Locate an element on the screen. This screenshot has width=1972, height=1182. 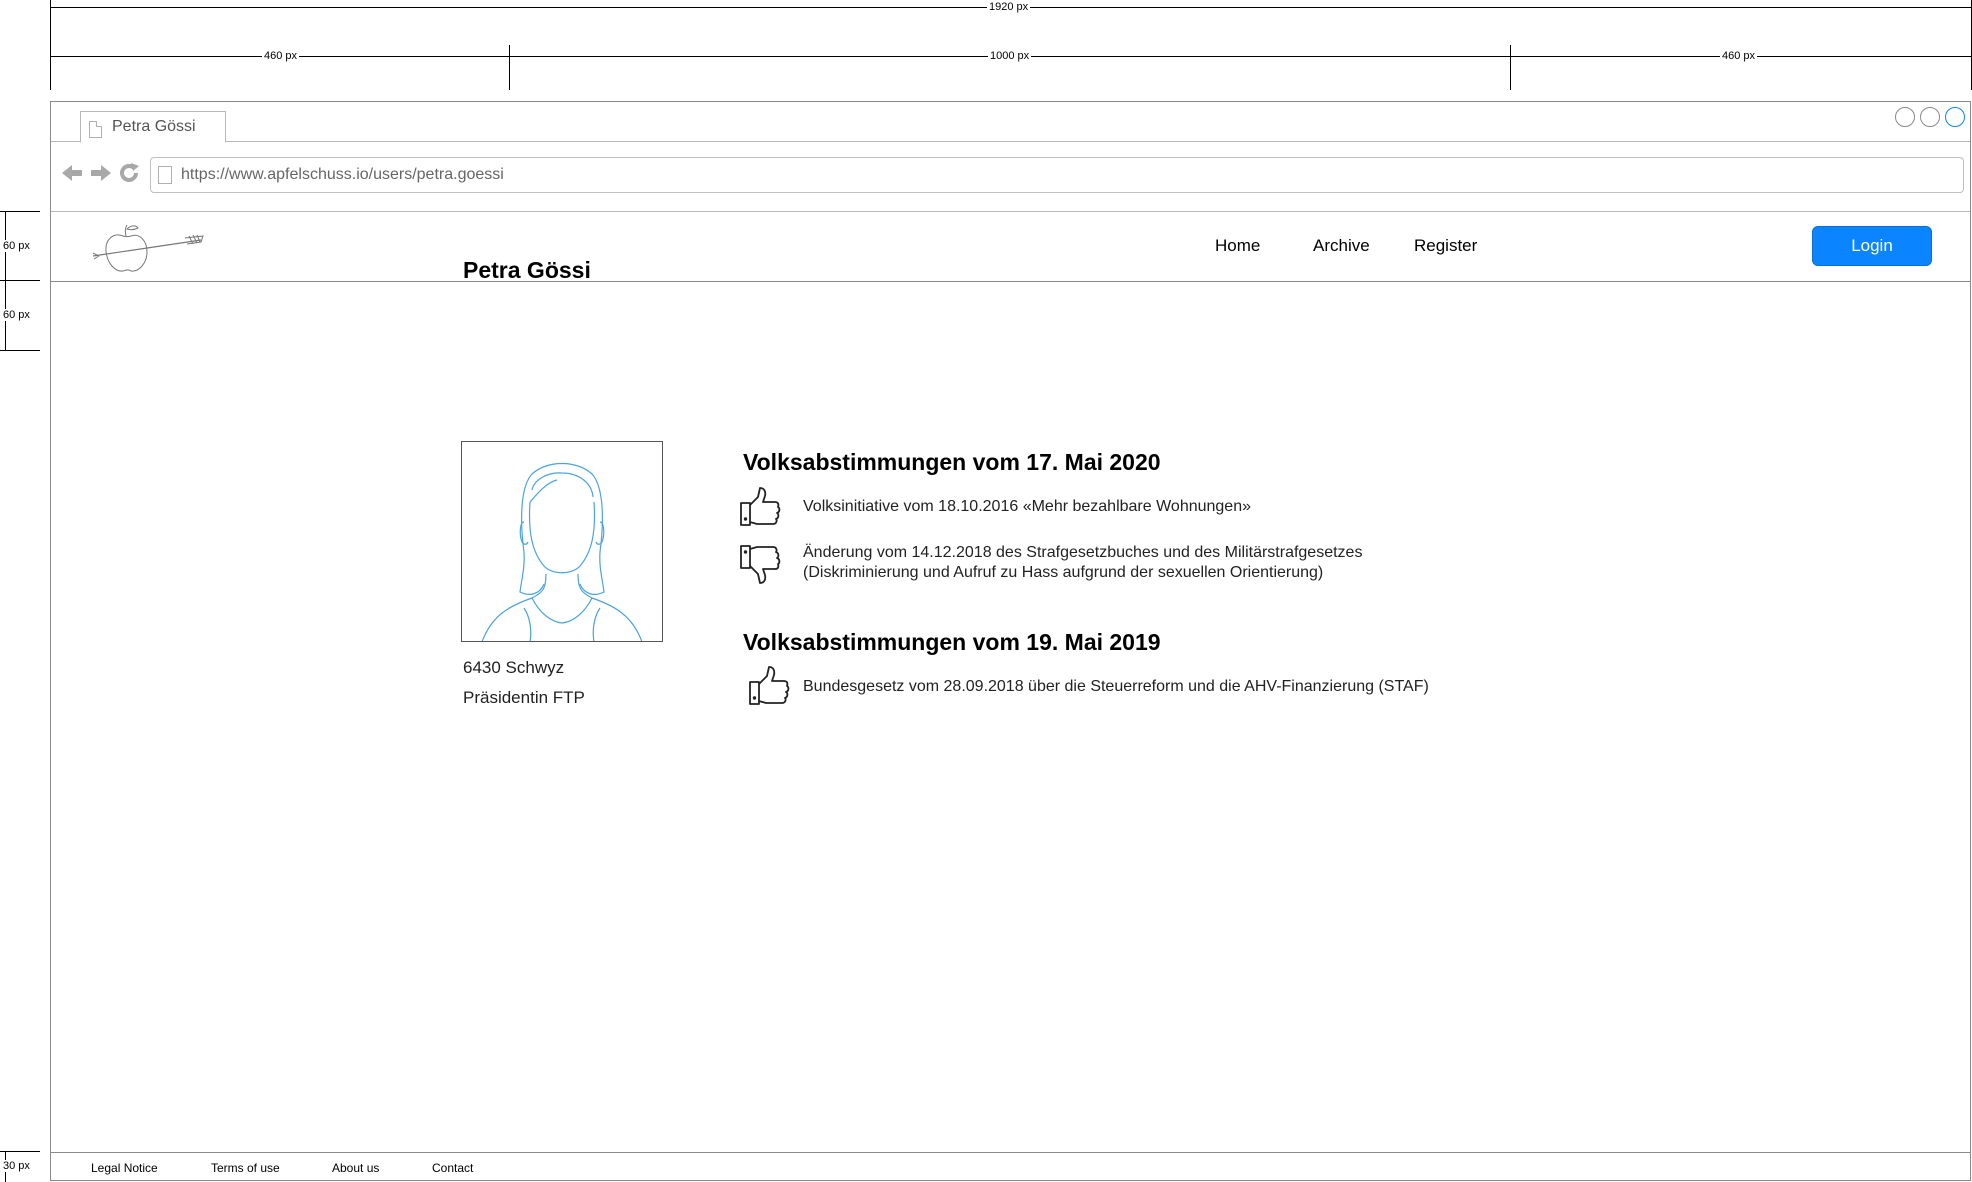
vote-section-heading: Volksabstimmungen vom 19. Mai 2019 is located at coordinates (952, 642).